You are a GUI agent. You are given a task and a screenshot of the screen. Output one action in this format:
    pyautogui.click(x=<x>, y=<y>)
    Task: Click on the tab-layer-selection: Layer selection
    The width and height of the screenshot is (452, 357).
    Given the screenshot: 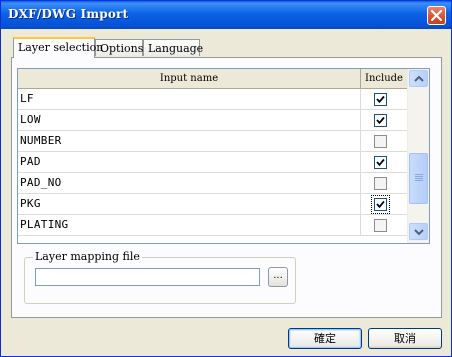 What is the action you would take?
    pyautogui.click(x=58, y=47)
    